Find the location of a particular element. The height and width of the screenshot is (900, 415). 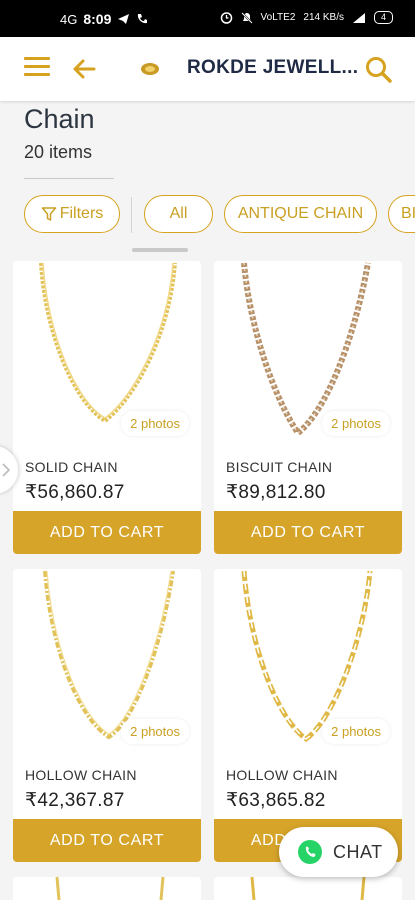

chip-scroll-indicator is located at coordinates (160, 250).